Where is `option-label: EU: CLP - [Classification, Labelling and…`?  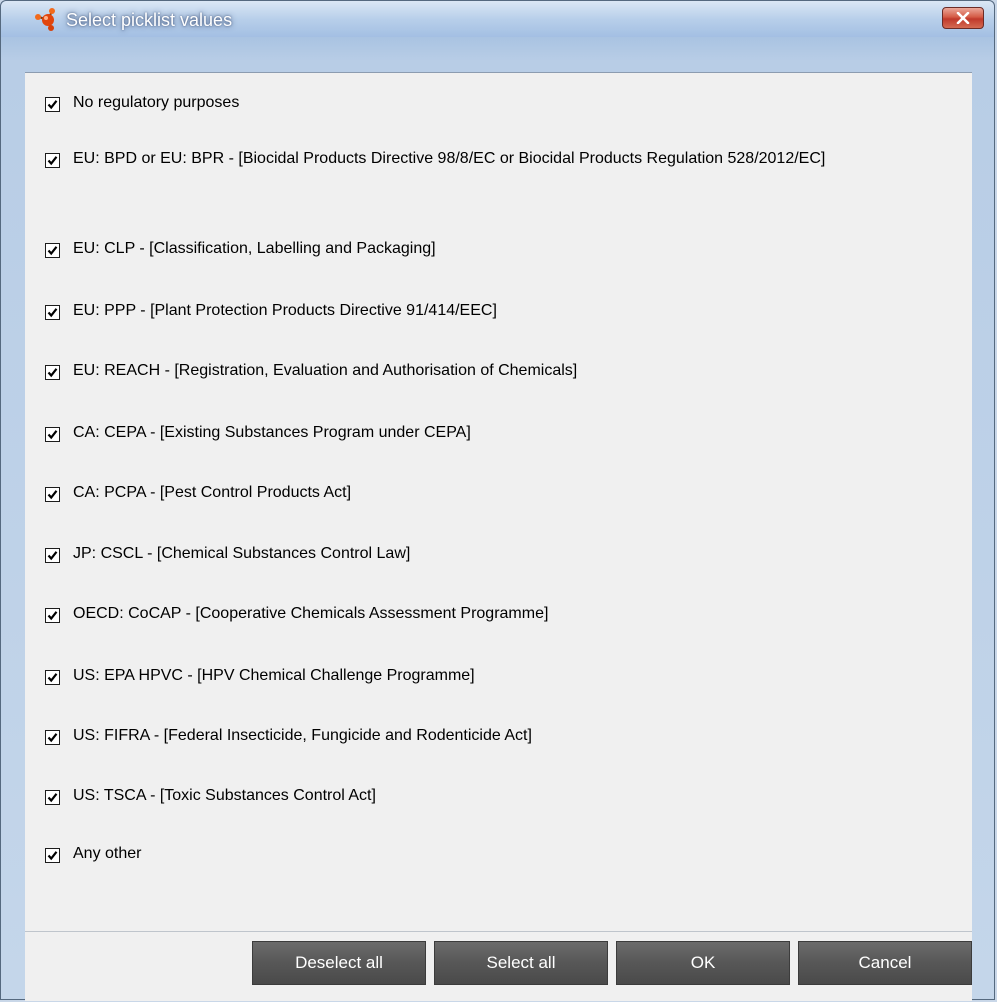
option-label: EU: CLP - [Classification, Labelling and… is located at coordinates (254, 248).